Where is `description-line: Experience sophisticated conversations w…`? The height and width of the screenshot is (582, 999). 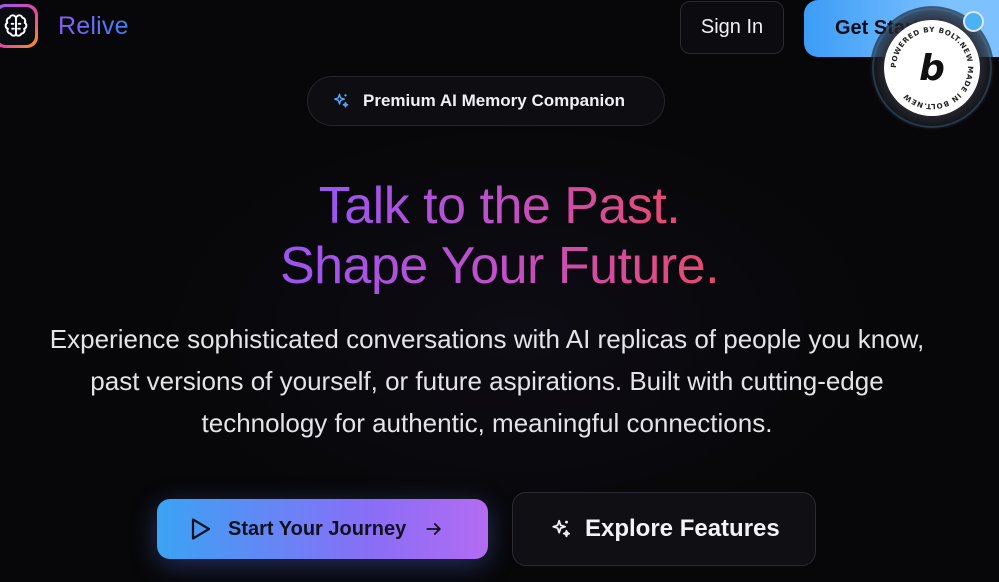 description-line: Experience sophisticated conversations w… is located at coordinates (487, 339).